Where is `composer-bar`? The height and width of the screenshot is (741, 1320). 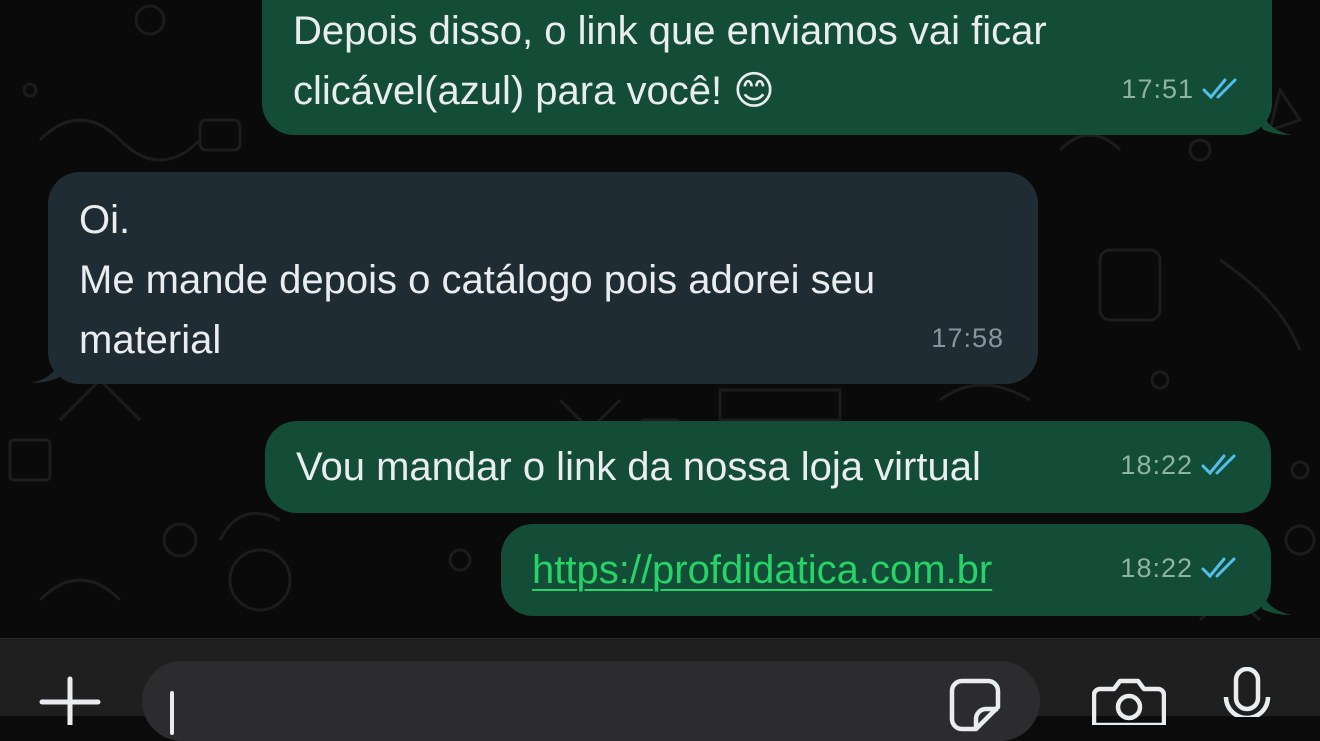 composer-bar is located at coordinates (660, 689).